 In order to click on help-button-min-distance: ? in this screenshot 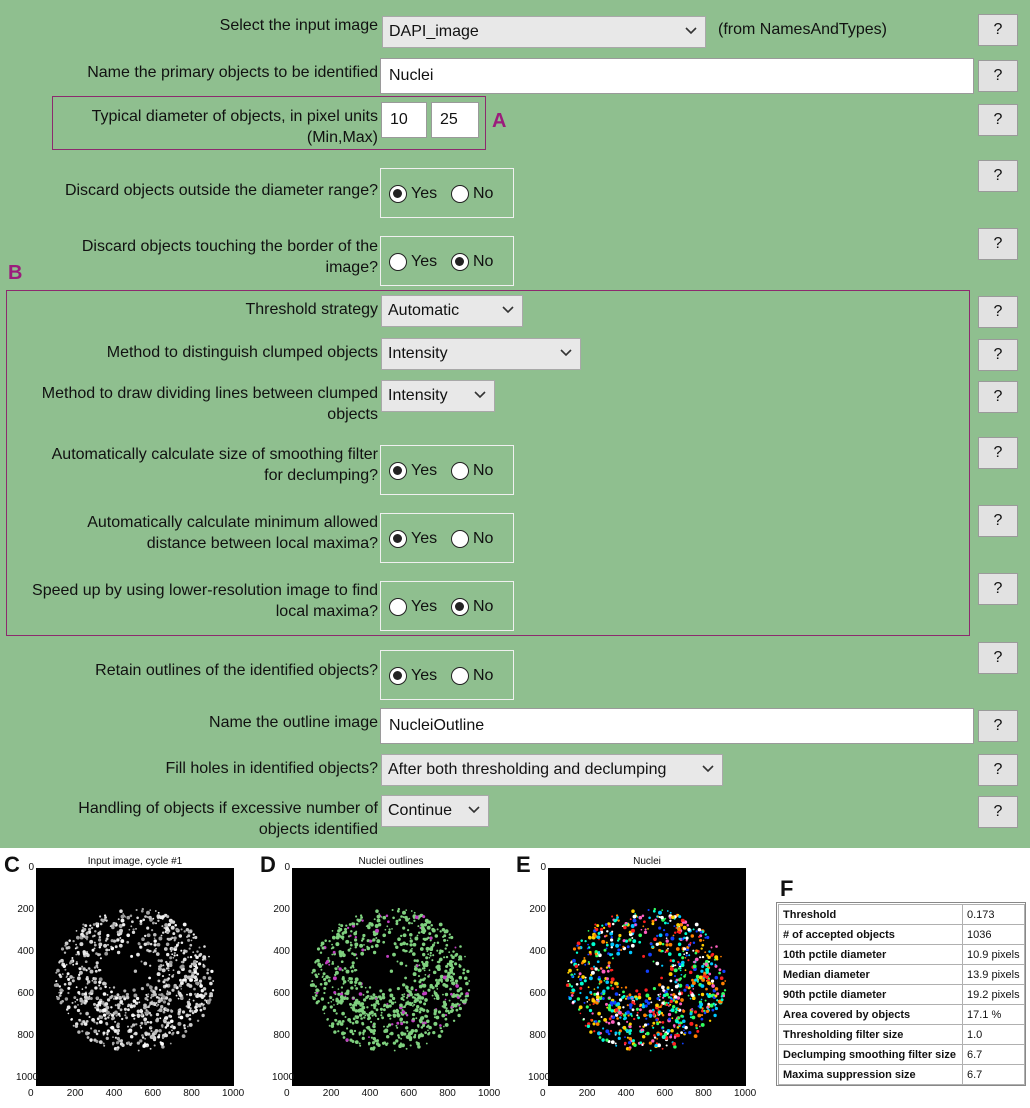, I will do `click(998, 521)`.